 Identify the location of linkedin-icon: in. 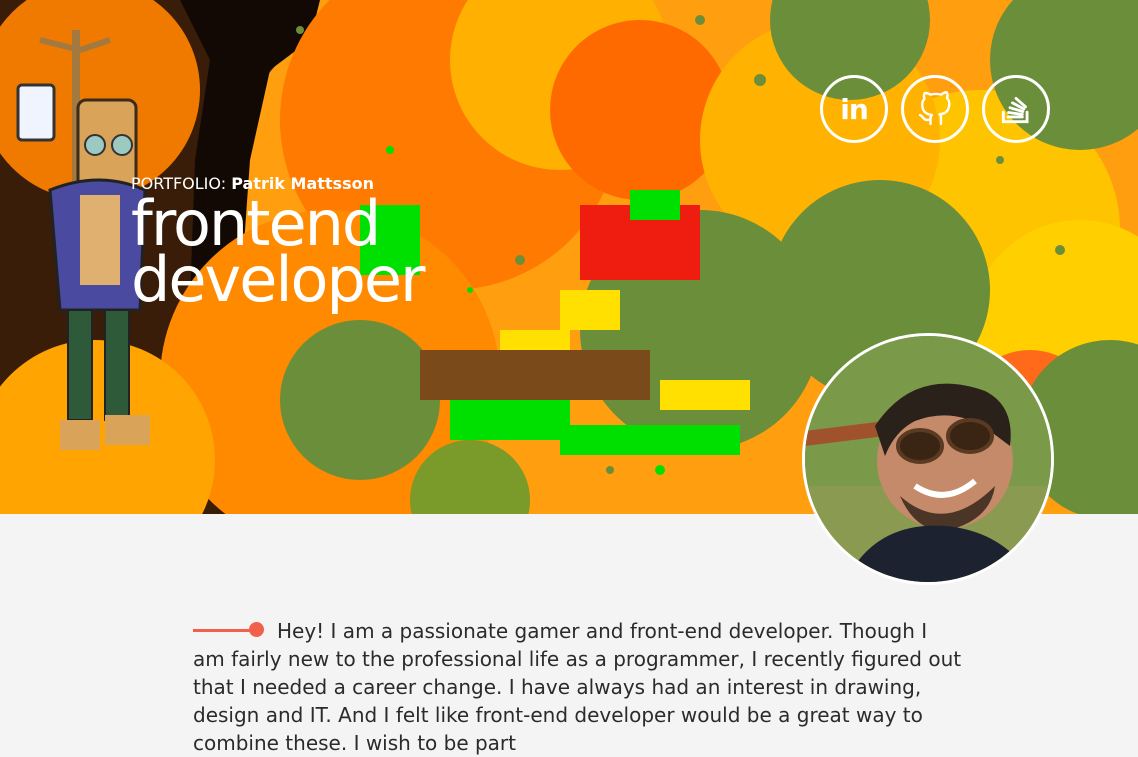
(854, 109).